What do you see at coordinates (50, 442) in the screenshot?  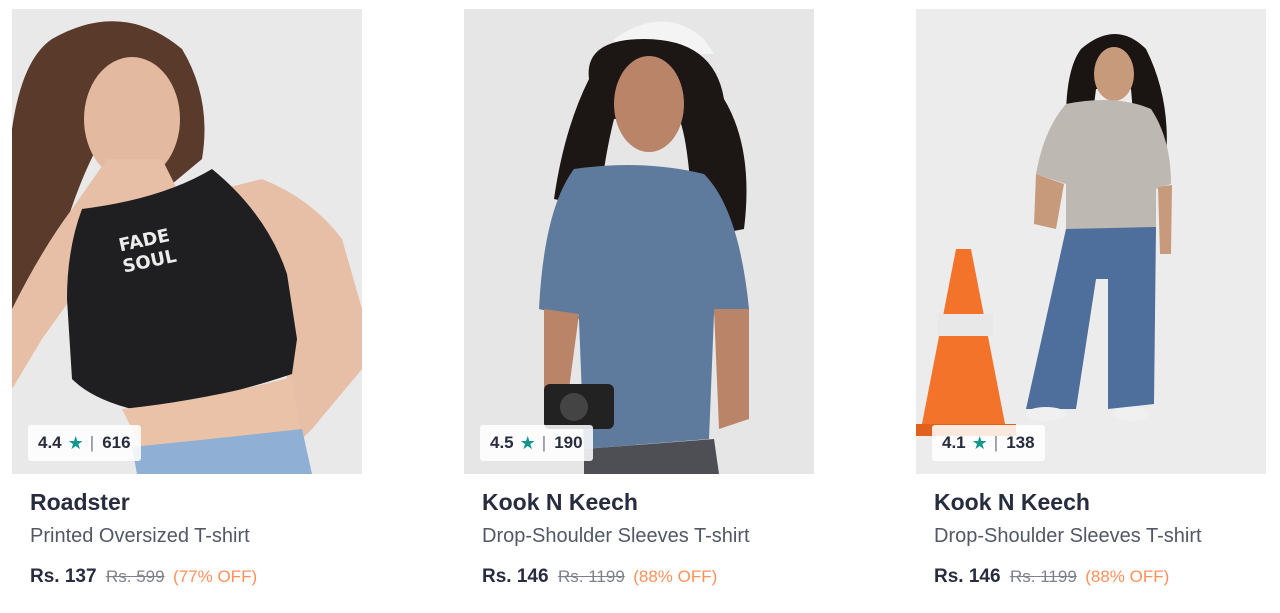 I see `rating-value: 4.4` at bounding box center [50, 442].